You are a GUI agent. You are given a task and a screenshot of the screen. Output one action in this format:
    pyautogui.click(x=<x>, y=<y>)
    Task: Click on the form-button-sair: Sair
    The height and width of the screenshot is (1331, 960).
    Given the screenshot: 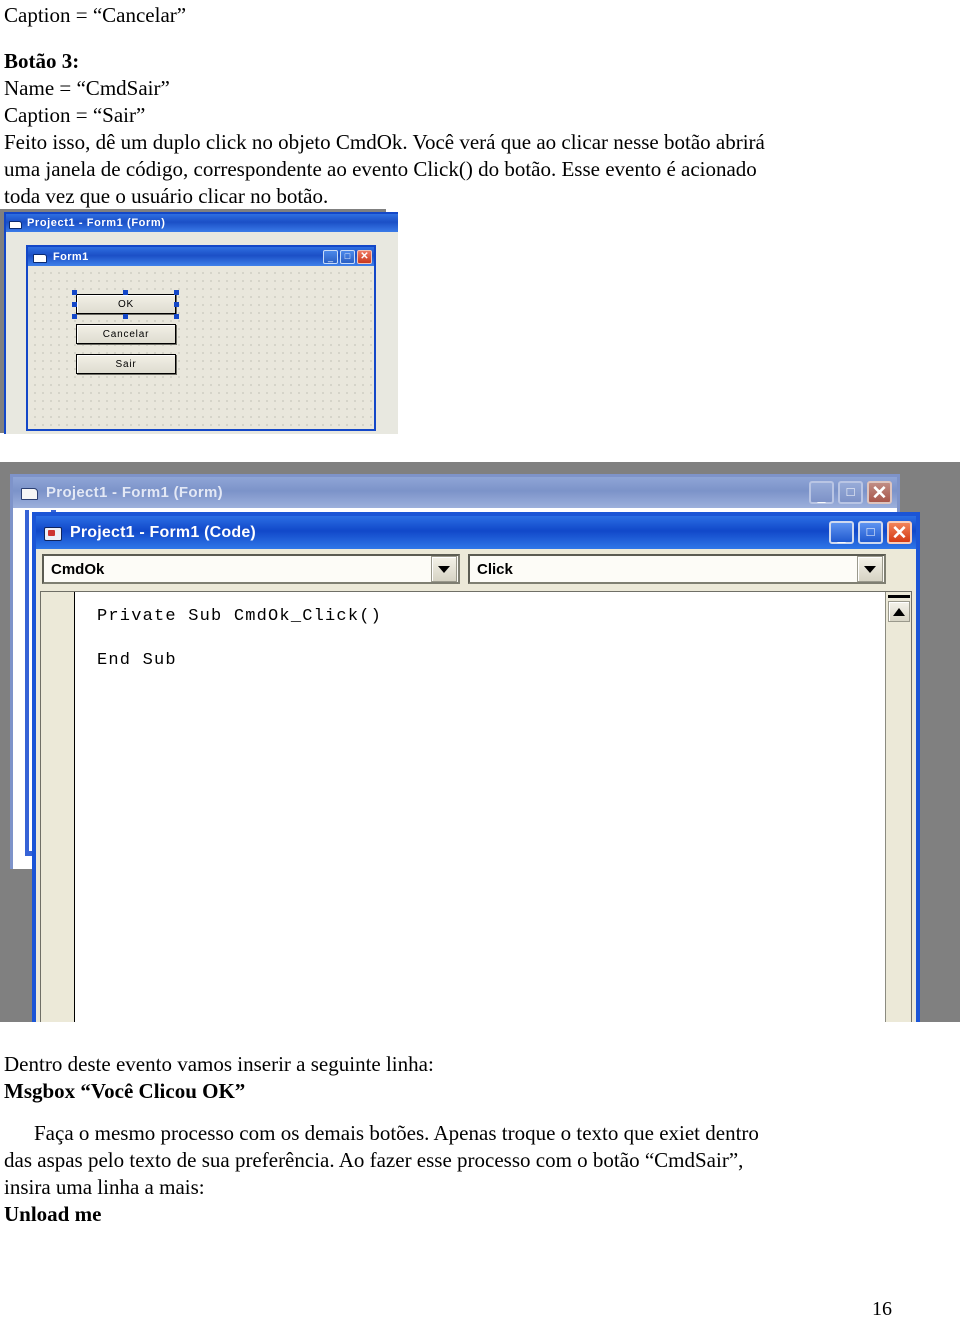 What is the action you would take?
    pyautogui.click(x=126, y=364)
    